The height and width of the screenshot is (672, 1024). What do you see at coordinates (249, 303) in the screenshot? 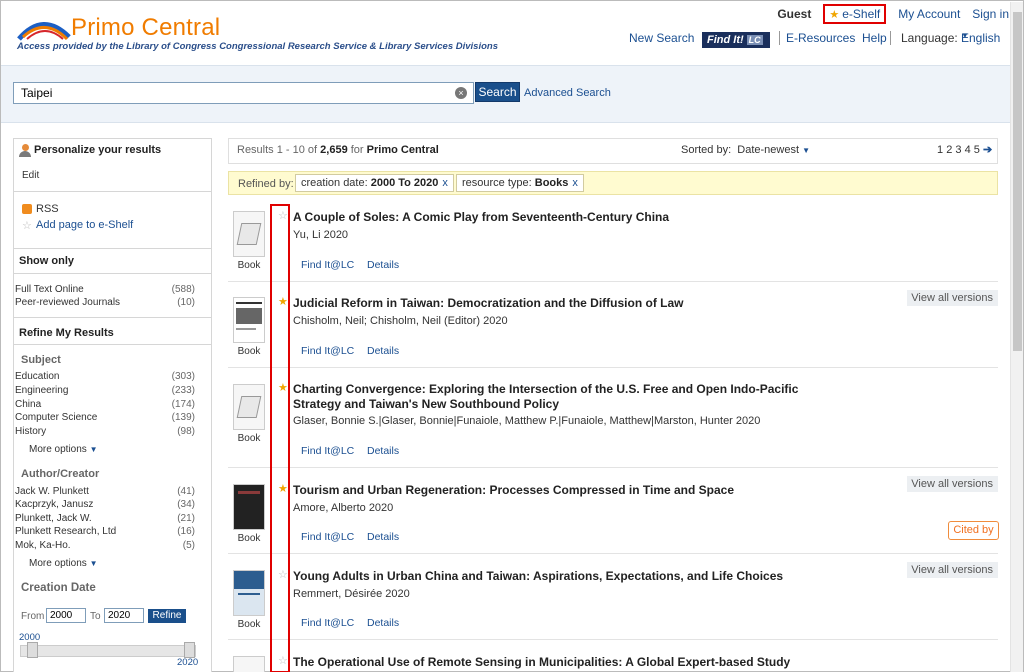
I see `cover-line` at bounding box center [249, 303].